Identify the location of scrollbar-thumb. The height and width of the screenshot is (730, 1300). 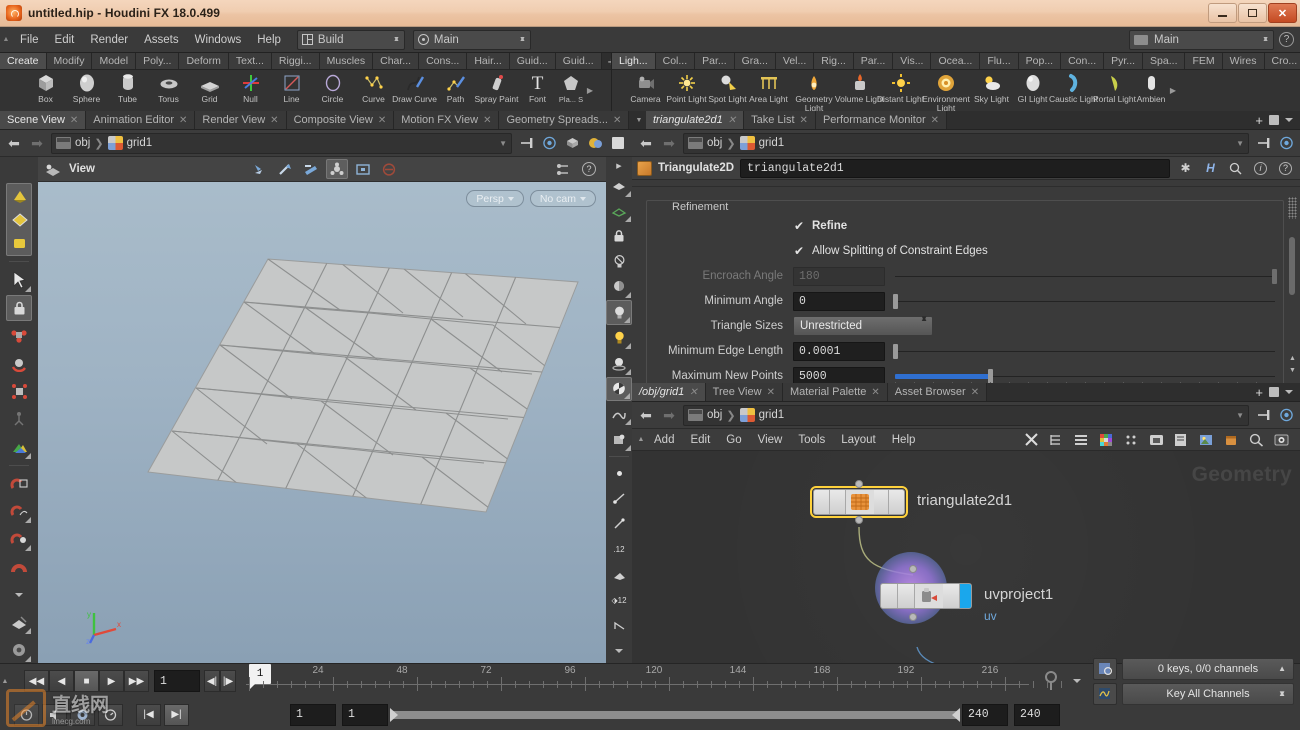
(1292, 266).